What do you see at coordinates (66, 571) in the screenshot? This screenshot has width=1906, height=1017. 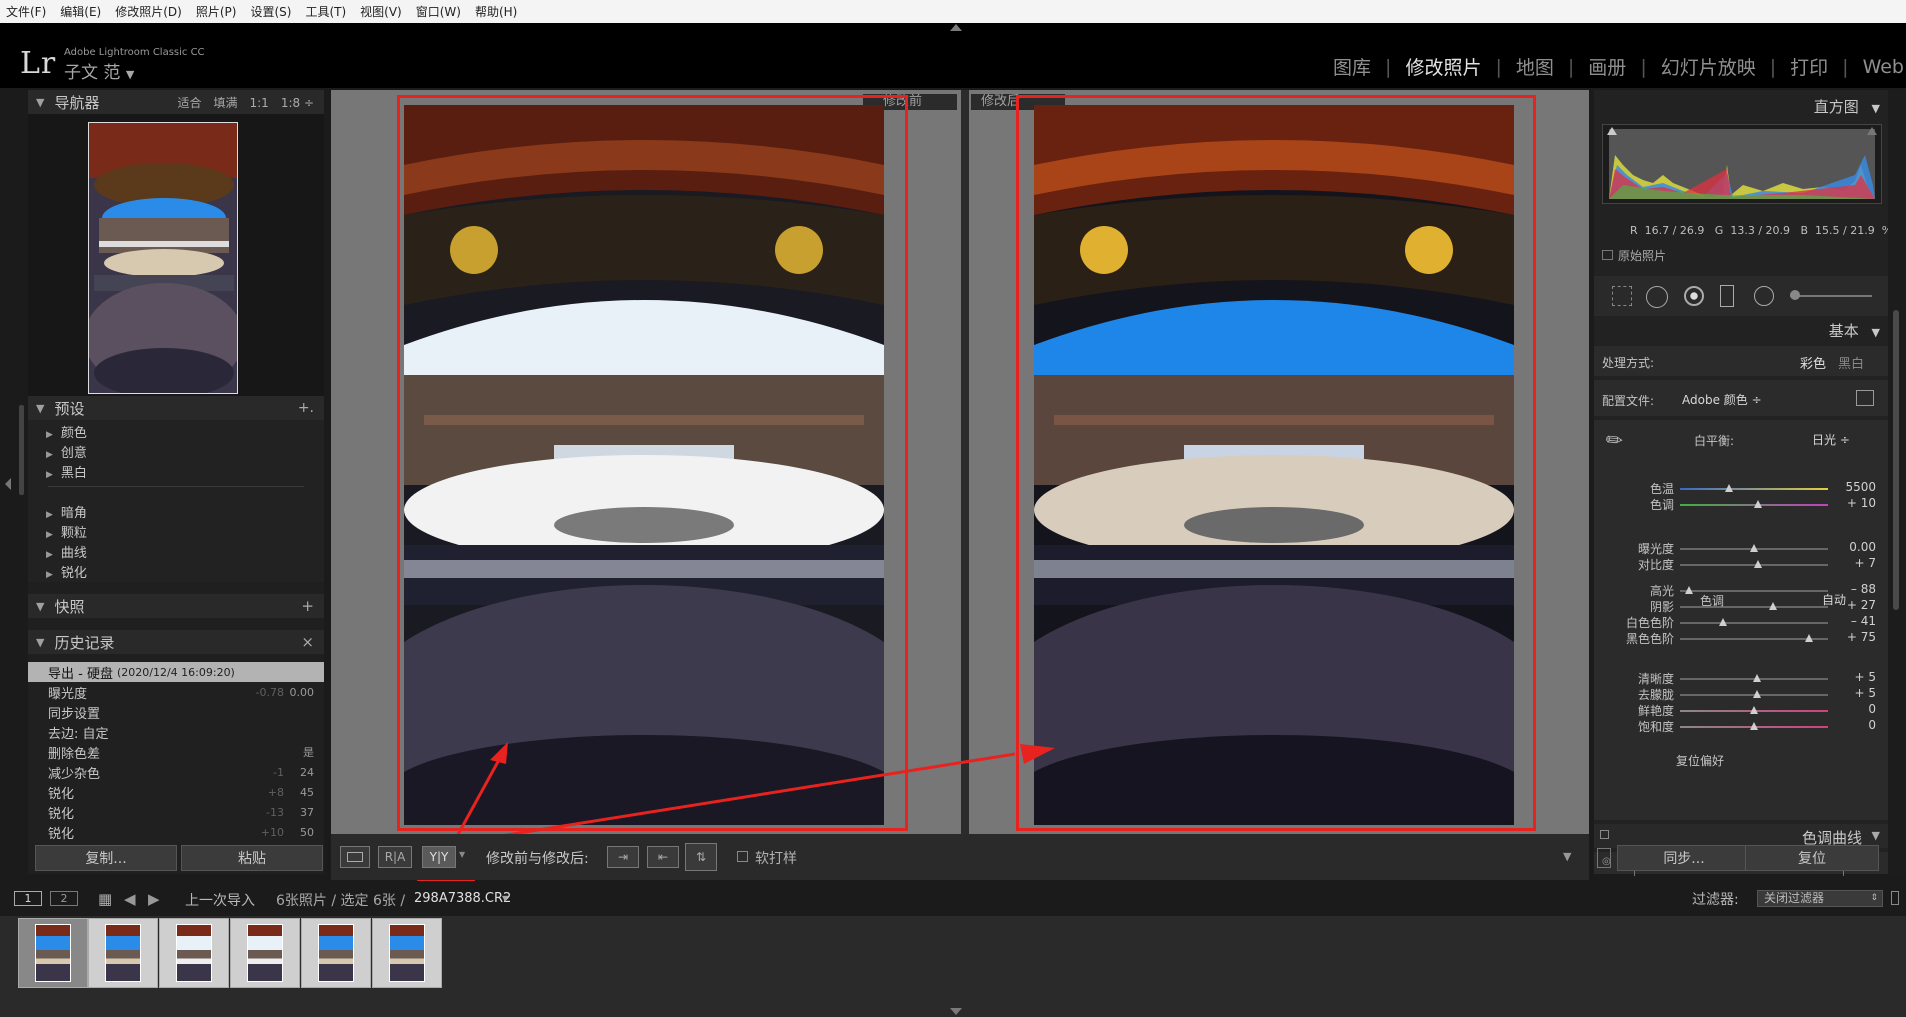 I see `preset-folder: ▶ 锐化` at bounding box center [66, 571].